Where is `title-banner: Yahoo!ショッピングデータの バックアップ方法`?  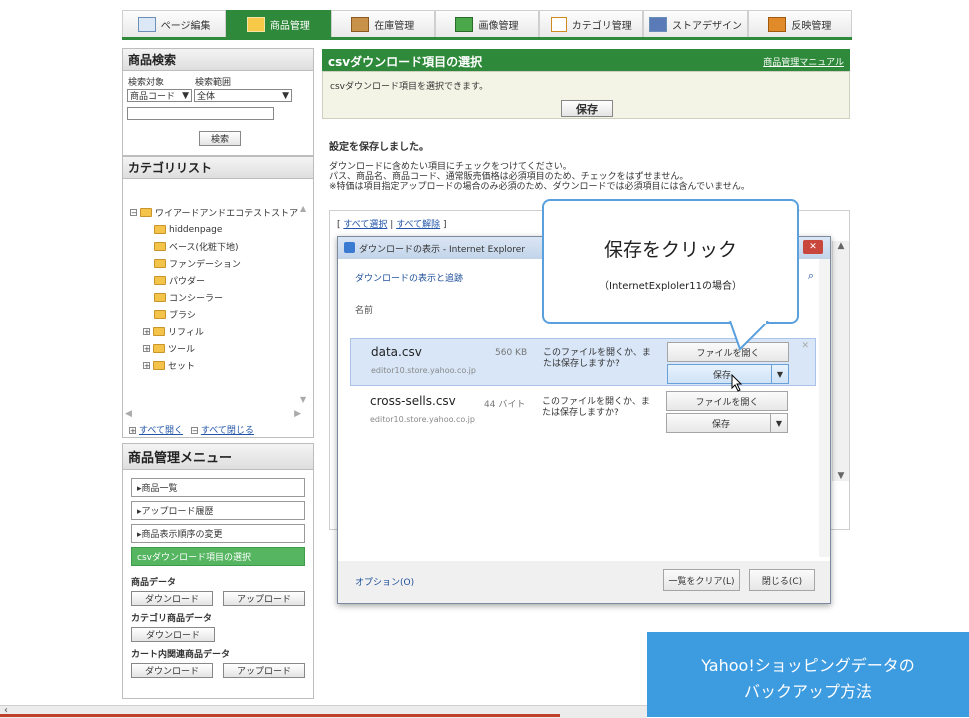
title-banner: Yahoo!ショッピングデータの バックアップ方法 is located at coordinates (808, 674).